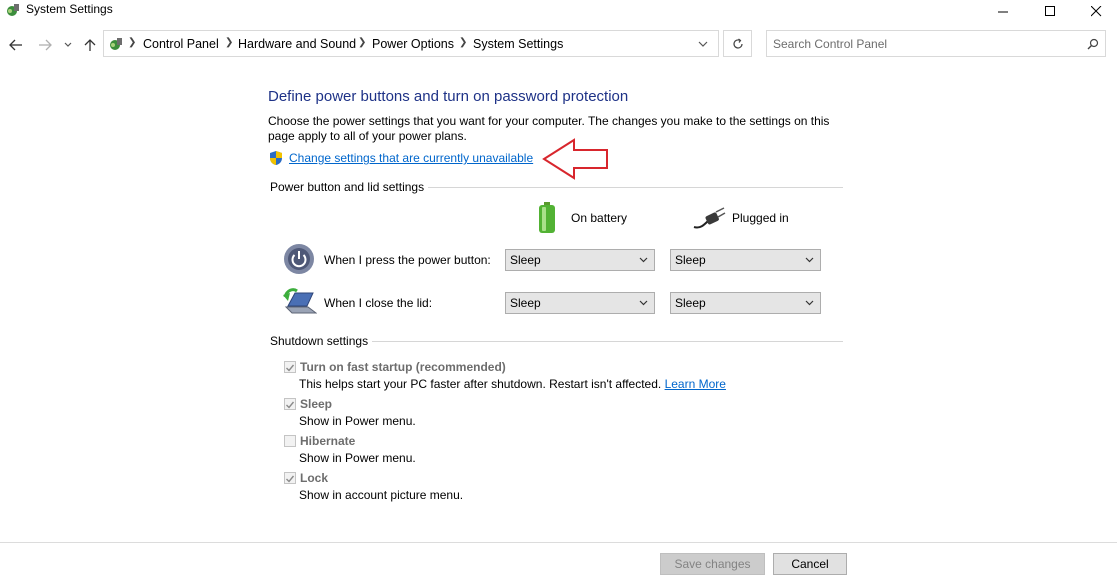  What do you see at coordinates (181, 44) in the screenshot?
I see `breadcrumb-control-panel: Control Panel` at bounding box center [181, 44].